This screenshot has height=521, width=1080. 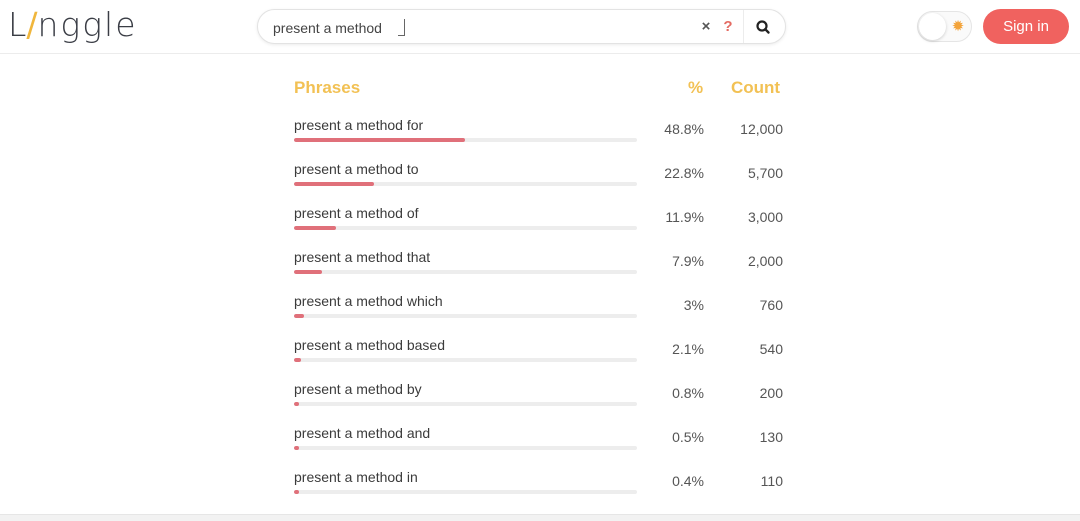 What do you see at coordinates (368, 301) in the screenshot?
I see `phrase-text: present a method which` at bounding box center [368, 301].